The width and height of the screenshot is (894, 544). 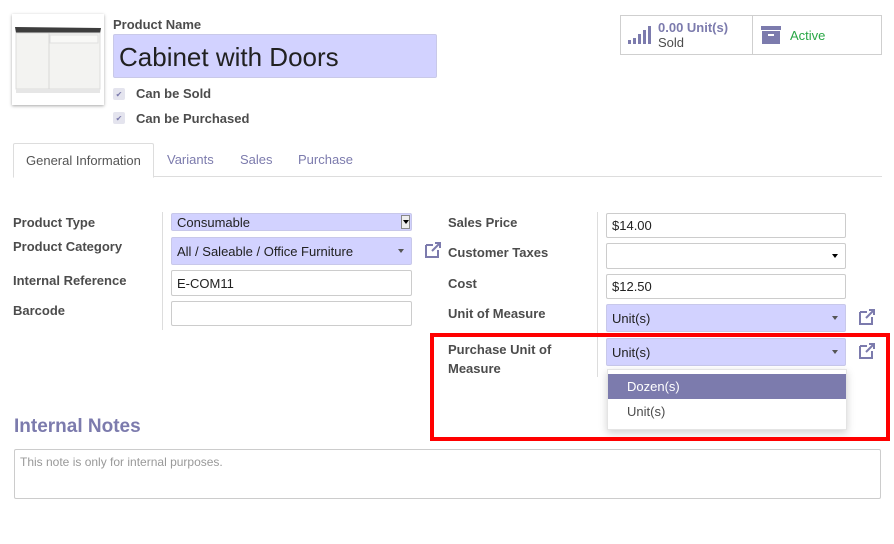 I want to click on sales-price-label: Sales Price, so click(x=483, y=222).